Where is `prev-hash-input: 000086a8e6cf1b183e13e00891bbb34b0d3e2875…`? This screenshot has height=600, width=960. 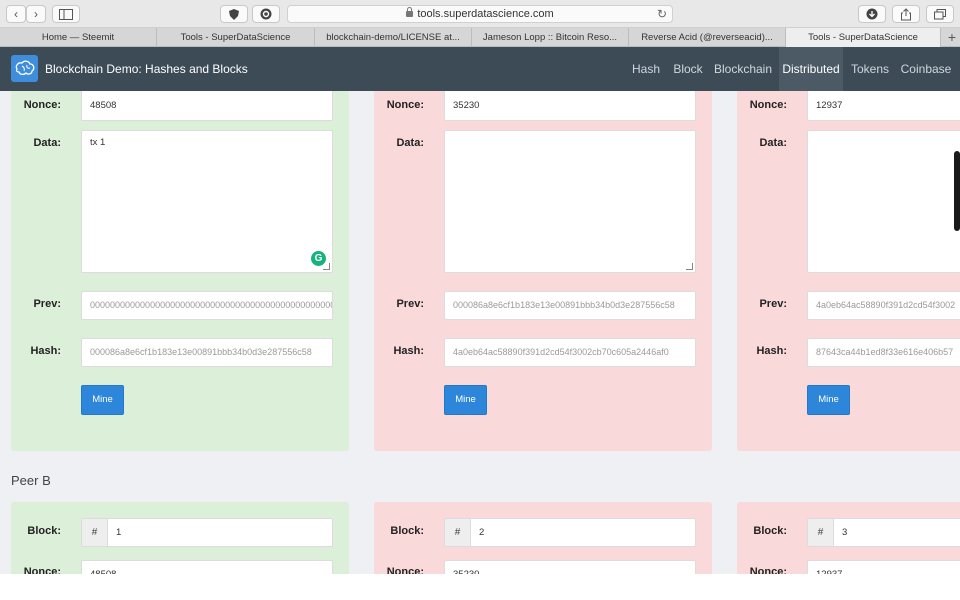 prev-hash-input: 000086a8e6cf1b183e13e00891bbb34b0d3e2875… is located at coordinates (570, 305).